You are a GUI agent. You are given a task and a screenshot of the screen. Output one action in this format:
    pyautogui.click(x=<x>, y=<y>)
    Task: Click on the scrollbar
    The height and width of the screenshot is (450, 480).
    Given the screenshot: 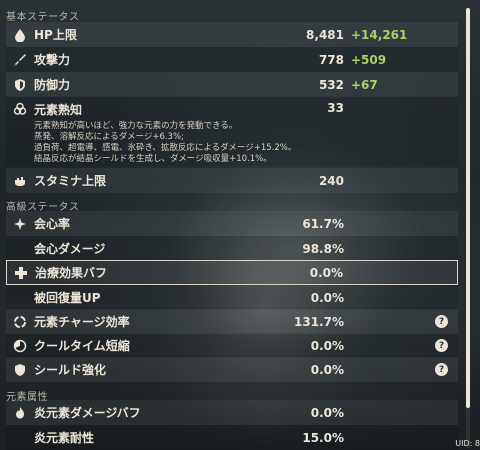 What is the action you would take?
    pyautogui.click(x=468, y=228)
    